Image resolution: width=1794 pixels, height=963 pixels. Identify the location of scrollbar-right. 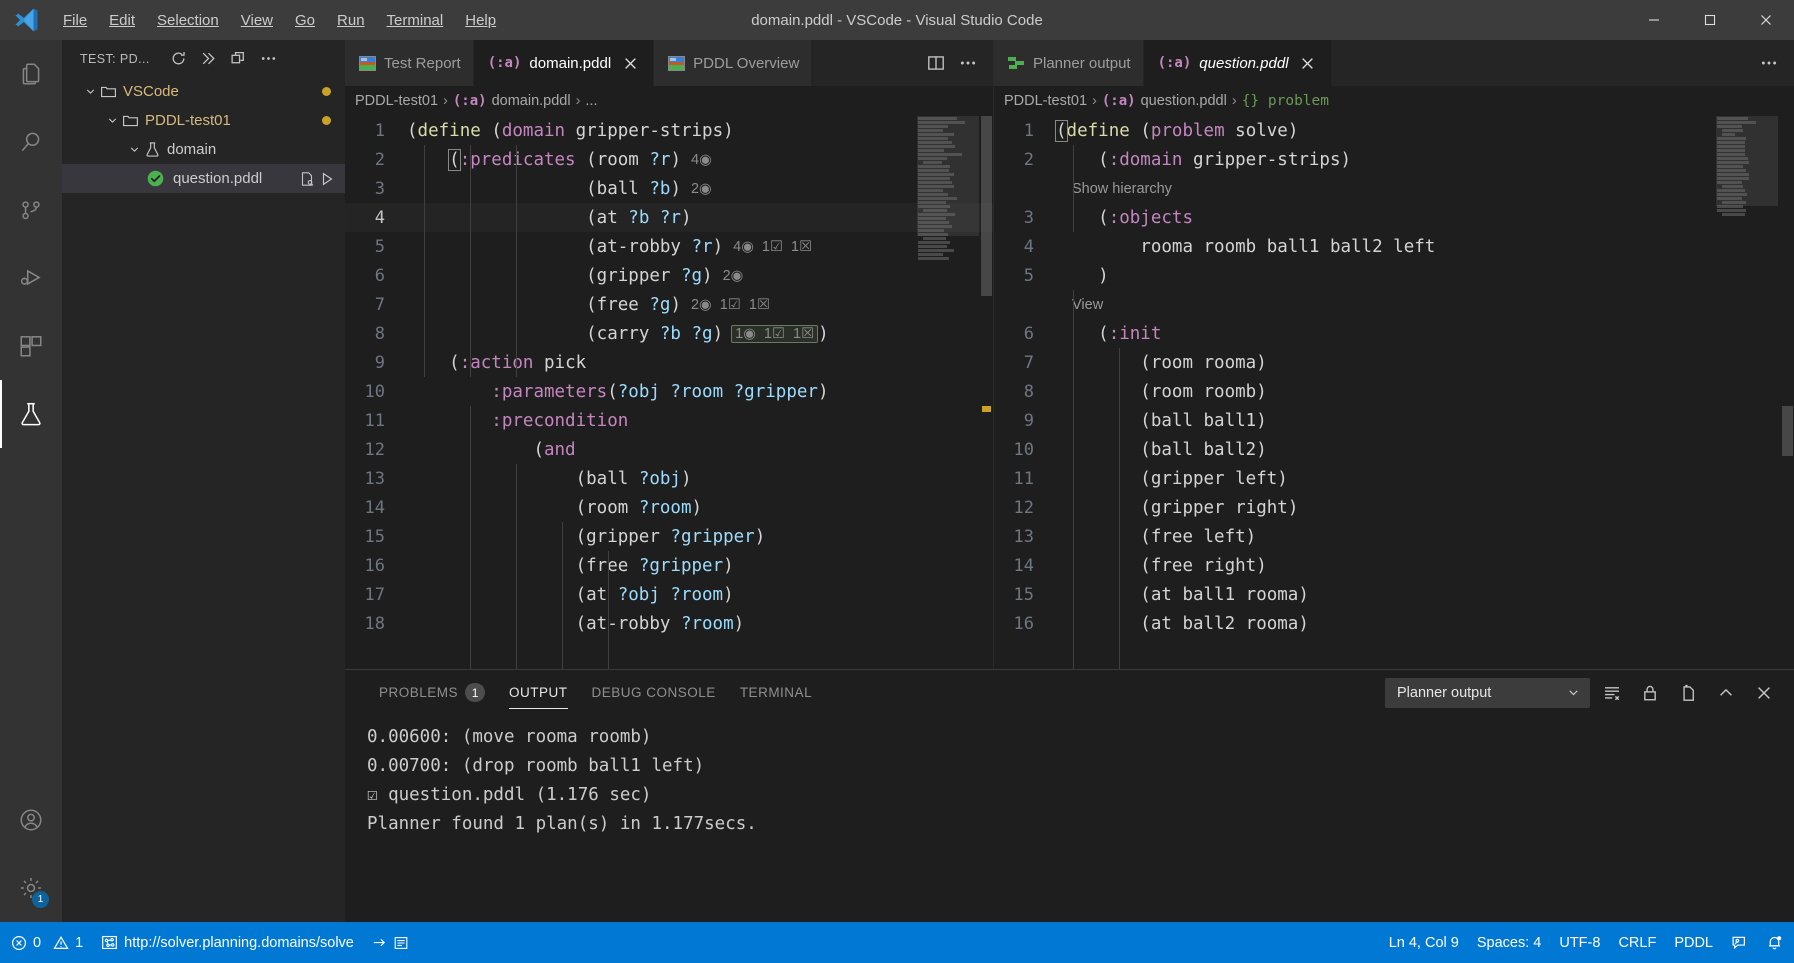
(1787, 392).